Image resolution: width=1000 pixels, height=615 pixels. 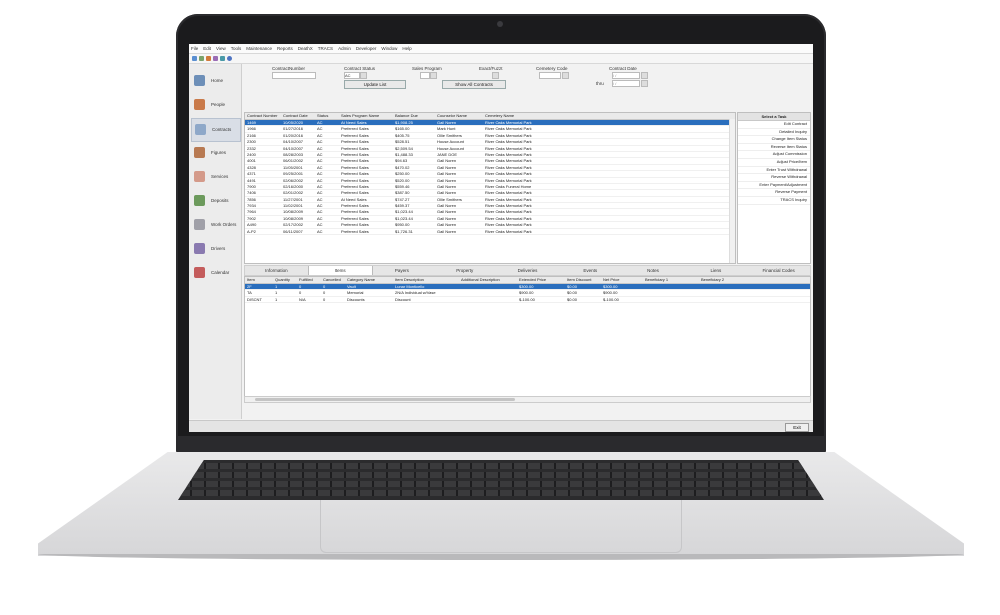 I want to click on sidebar-item-contracts: Contracts, so click(x=216, y=130).